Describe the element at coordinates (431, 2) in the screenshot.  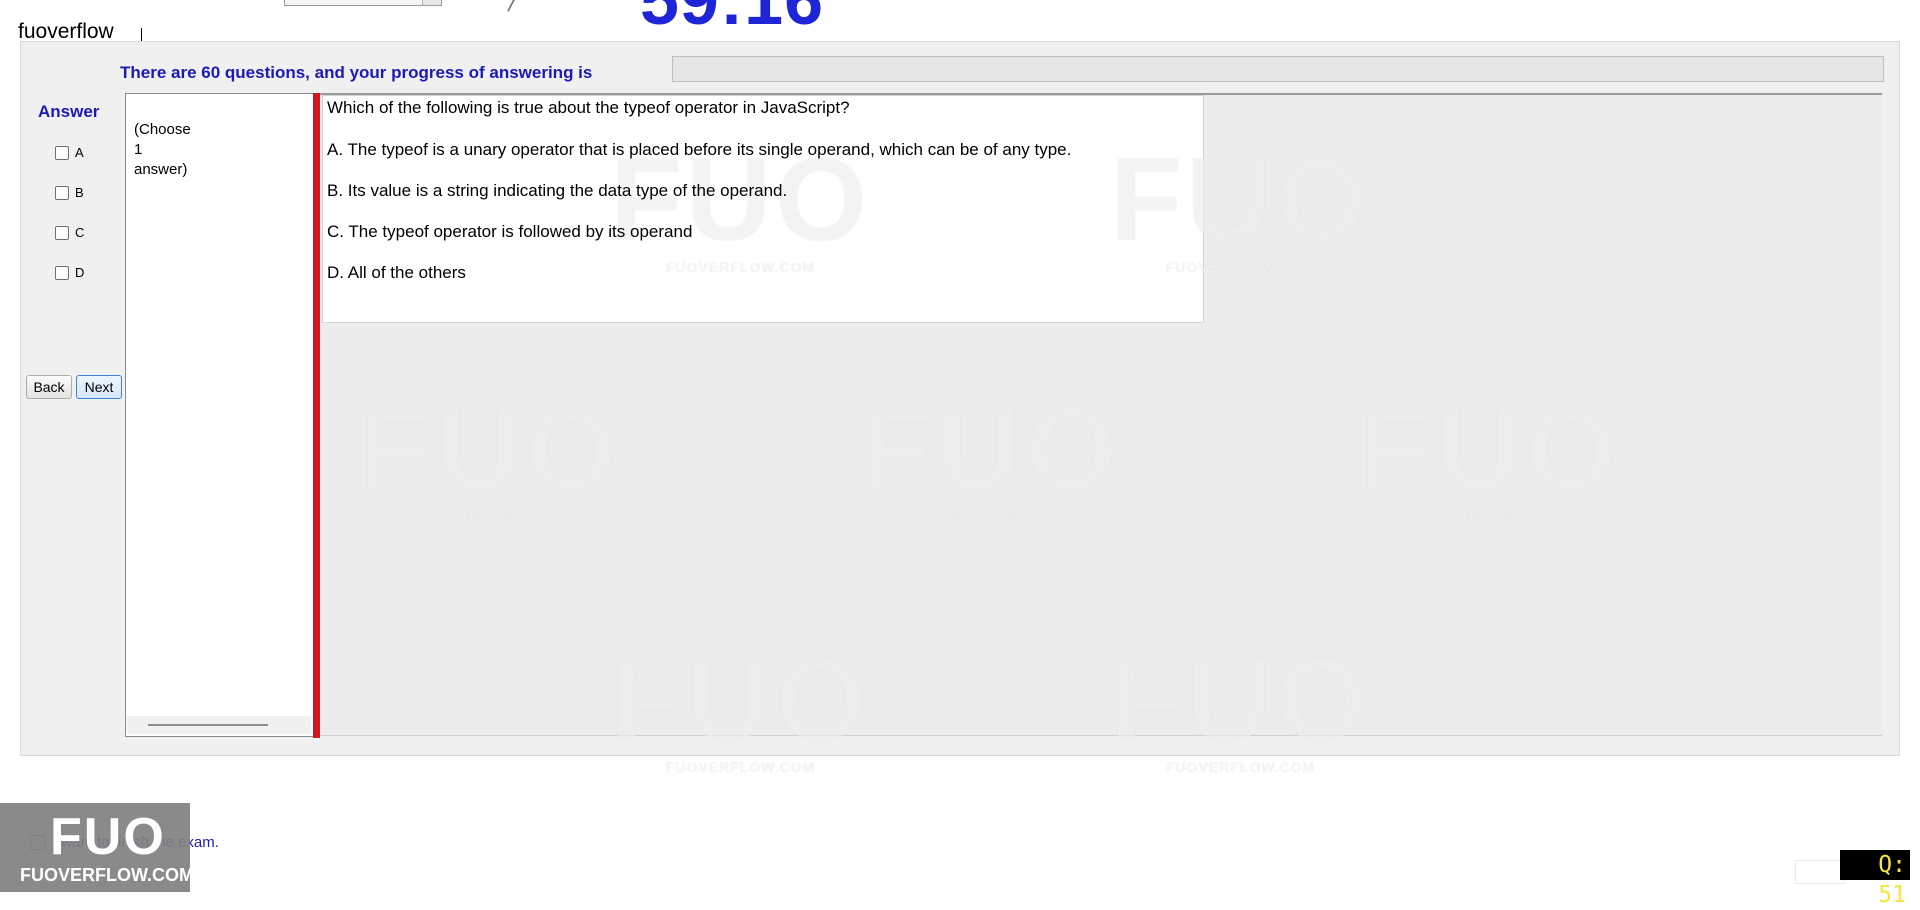
I see `dropdown-arrow-icon` at that location.